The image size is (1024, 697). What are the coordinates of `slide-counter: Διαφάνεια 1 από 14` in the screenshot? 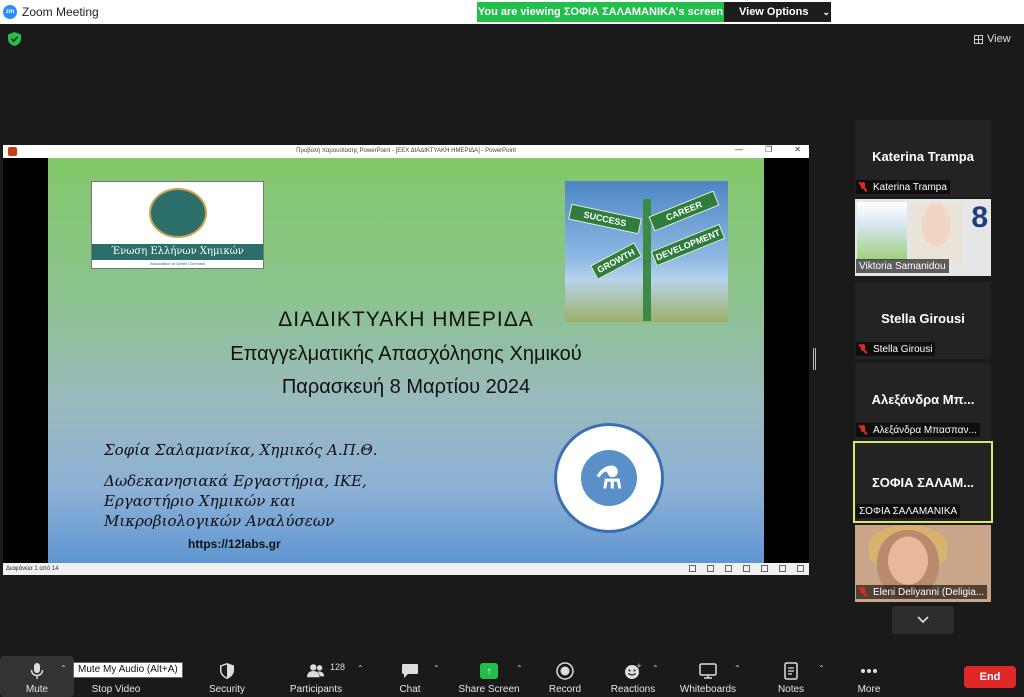 It's located at (32, 569).